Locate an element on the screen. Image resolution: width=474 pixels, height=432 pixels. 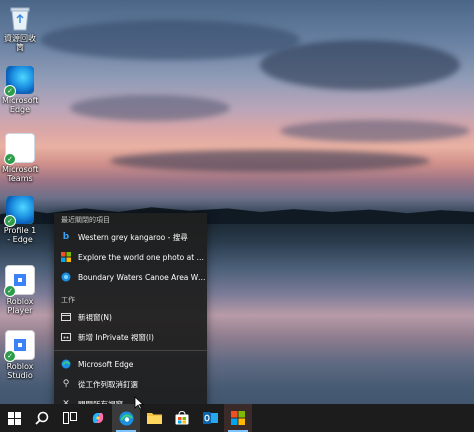
new-window-icon is located at coordinates (66, 317).